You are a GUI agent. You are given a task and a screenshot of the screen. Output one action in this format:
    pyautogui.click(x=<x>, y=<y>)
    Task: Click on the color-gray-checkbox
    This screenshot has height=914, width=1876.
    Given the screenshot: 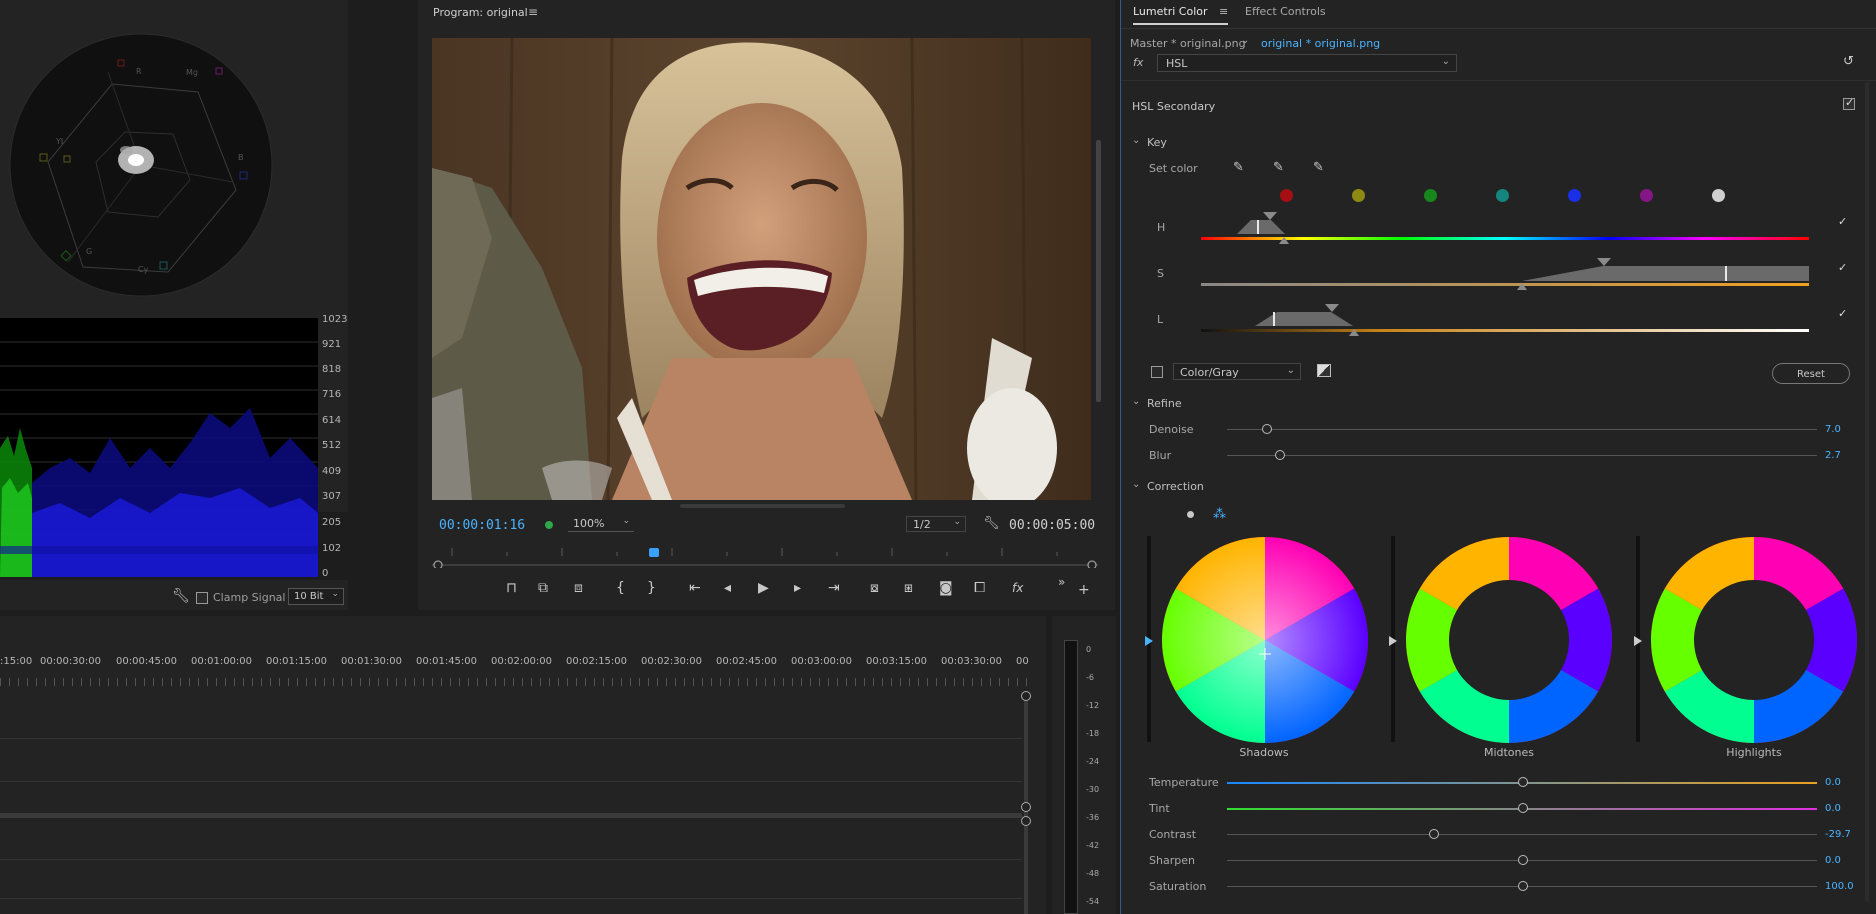 What is the action you would take?
    pyautogui.click(x=1157, y=372)
    